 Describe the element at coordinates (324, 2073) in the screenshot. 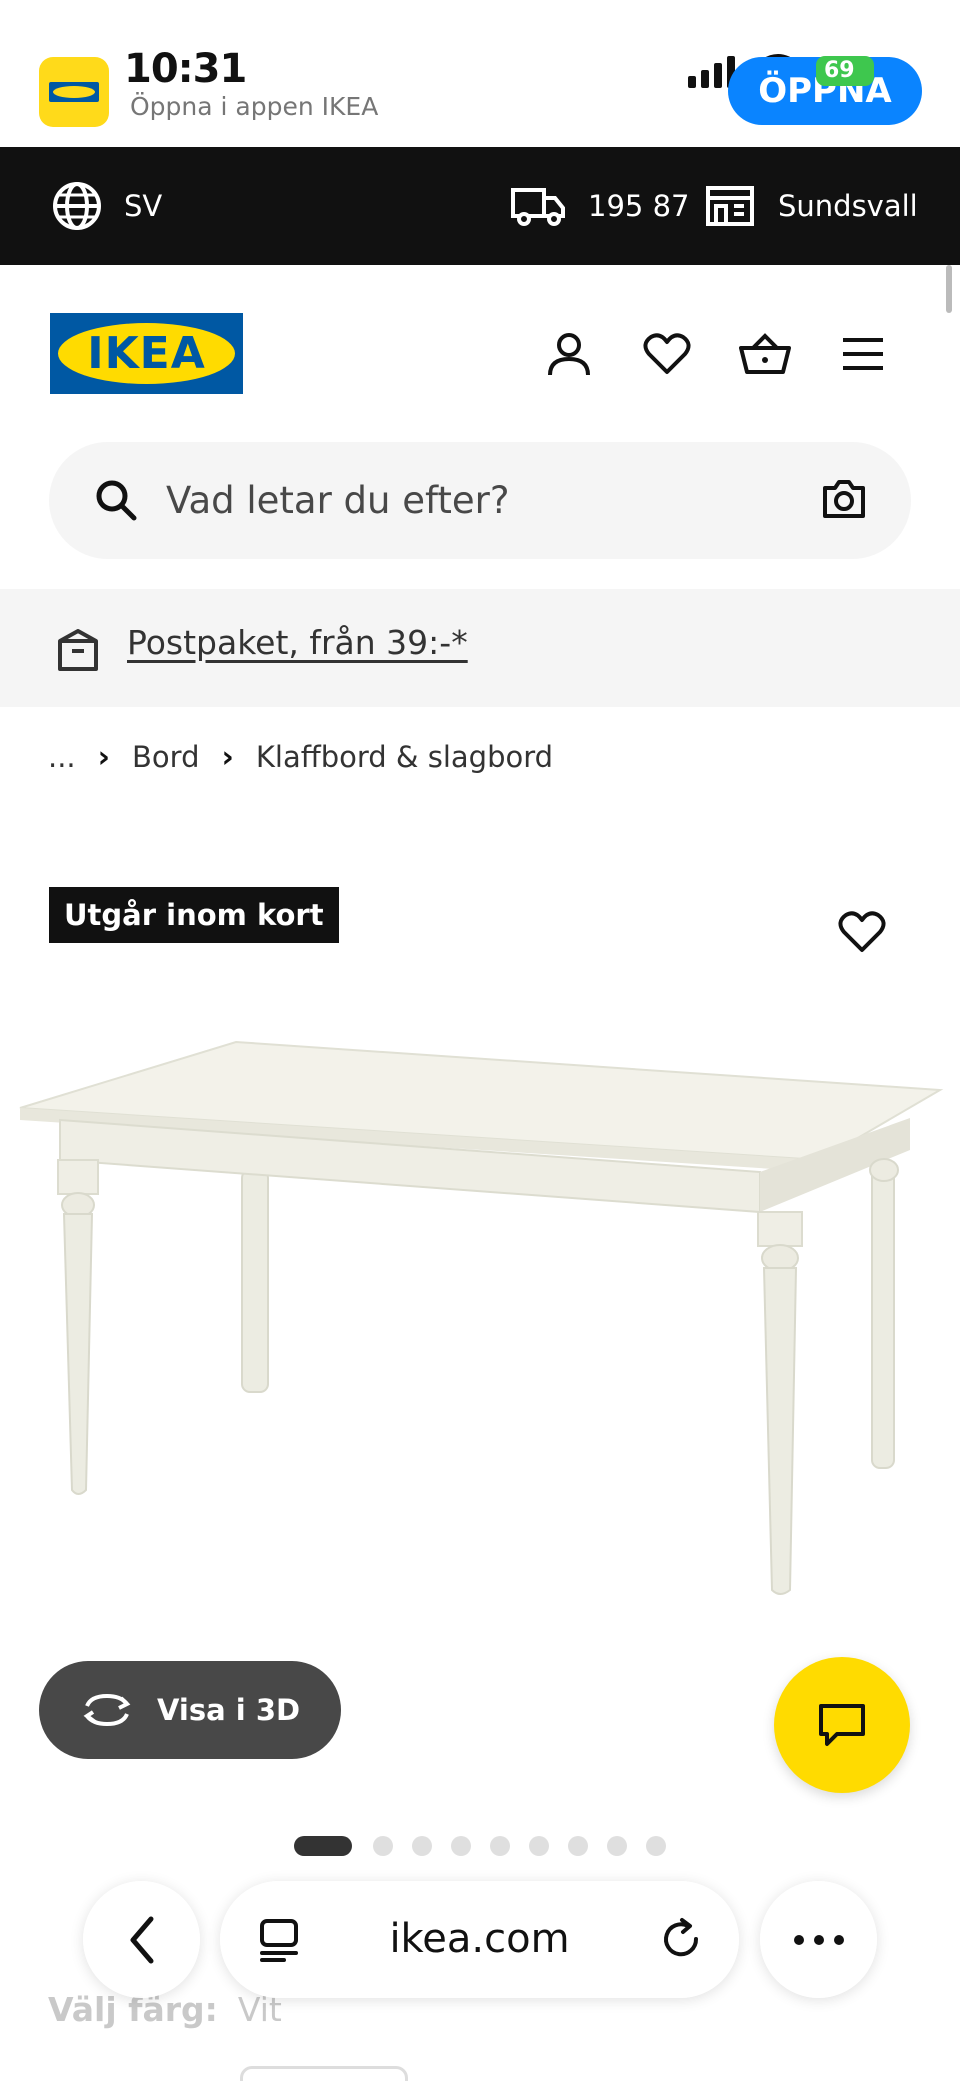

I see `color-swatch` at that location.